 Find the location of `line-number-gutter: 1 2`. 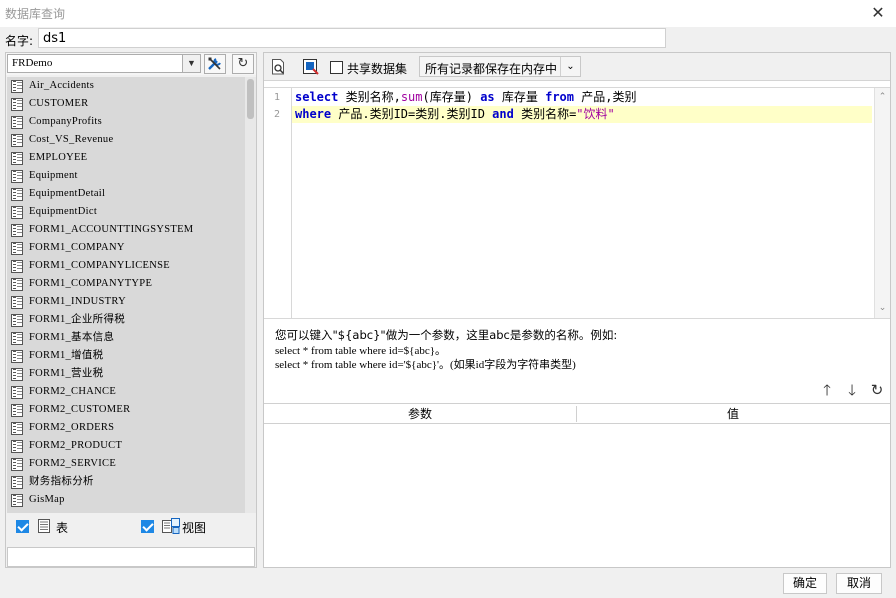

line-number-gutter: 1 2 is located at coordinates (278, 203).